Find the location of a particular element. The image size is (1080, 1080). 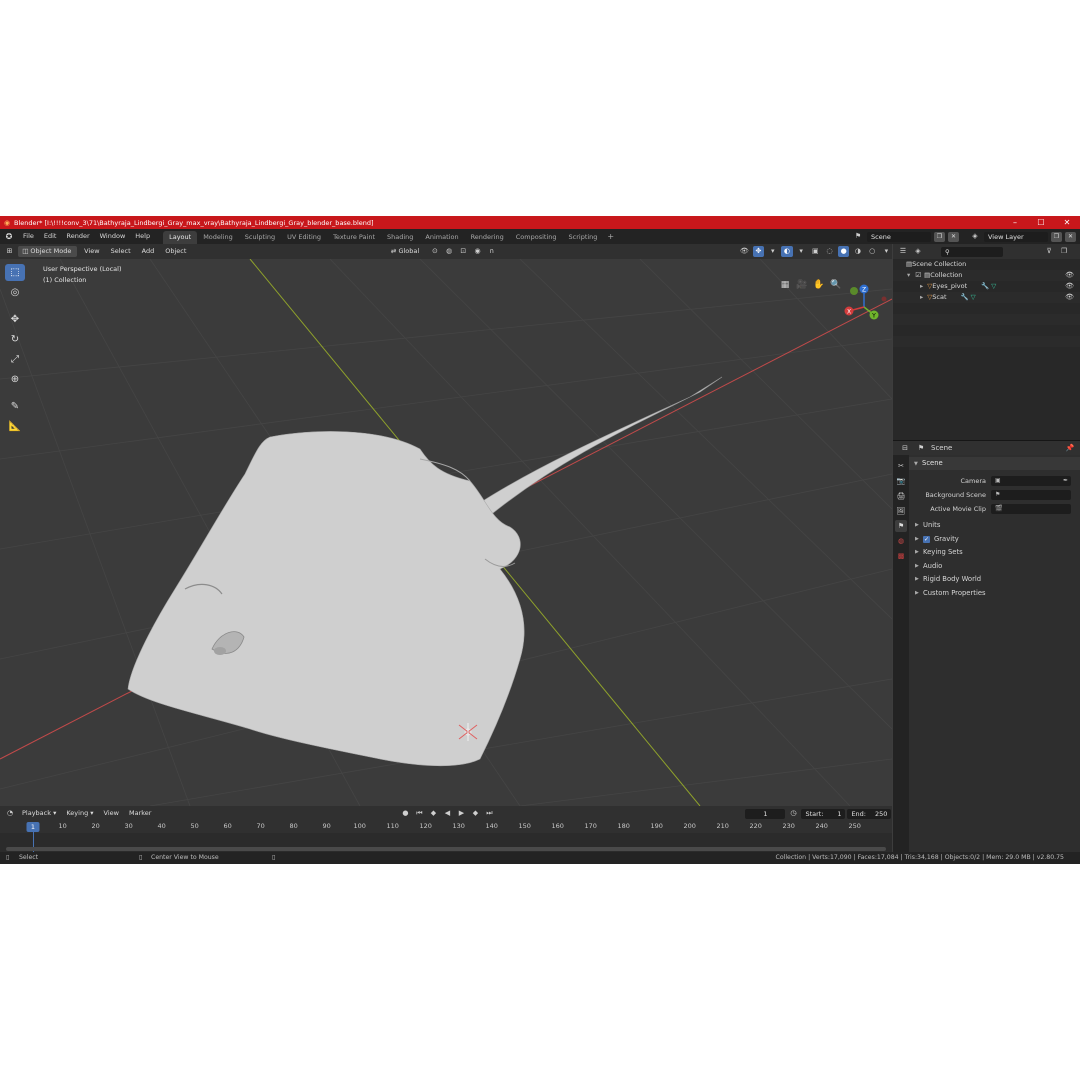

view-layer-icon: ◈ is located at coordinates (975, 236).